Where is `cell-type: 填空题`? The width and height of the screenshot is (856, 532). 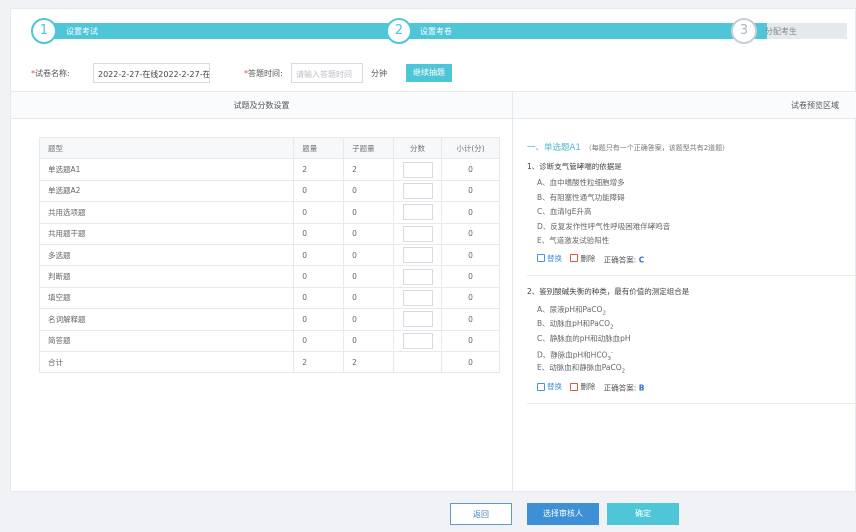 cell-type: 填空题 is located at coordinates (166, 298).